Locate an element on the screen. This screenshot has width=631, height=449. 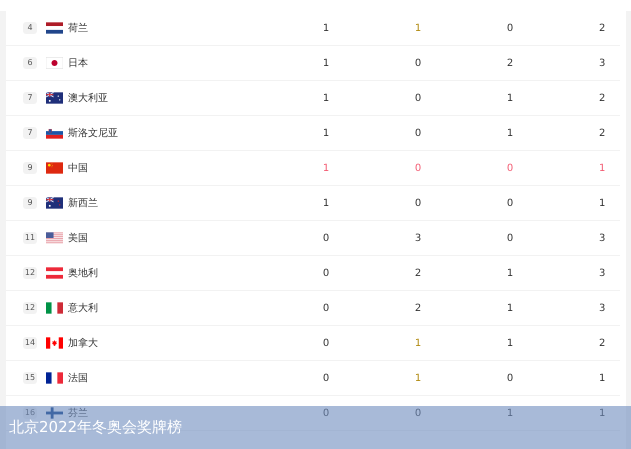
medal-count: 3 is located at coordinates (418, 238).